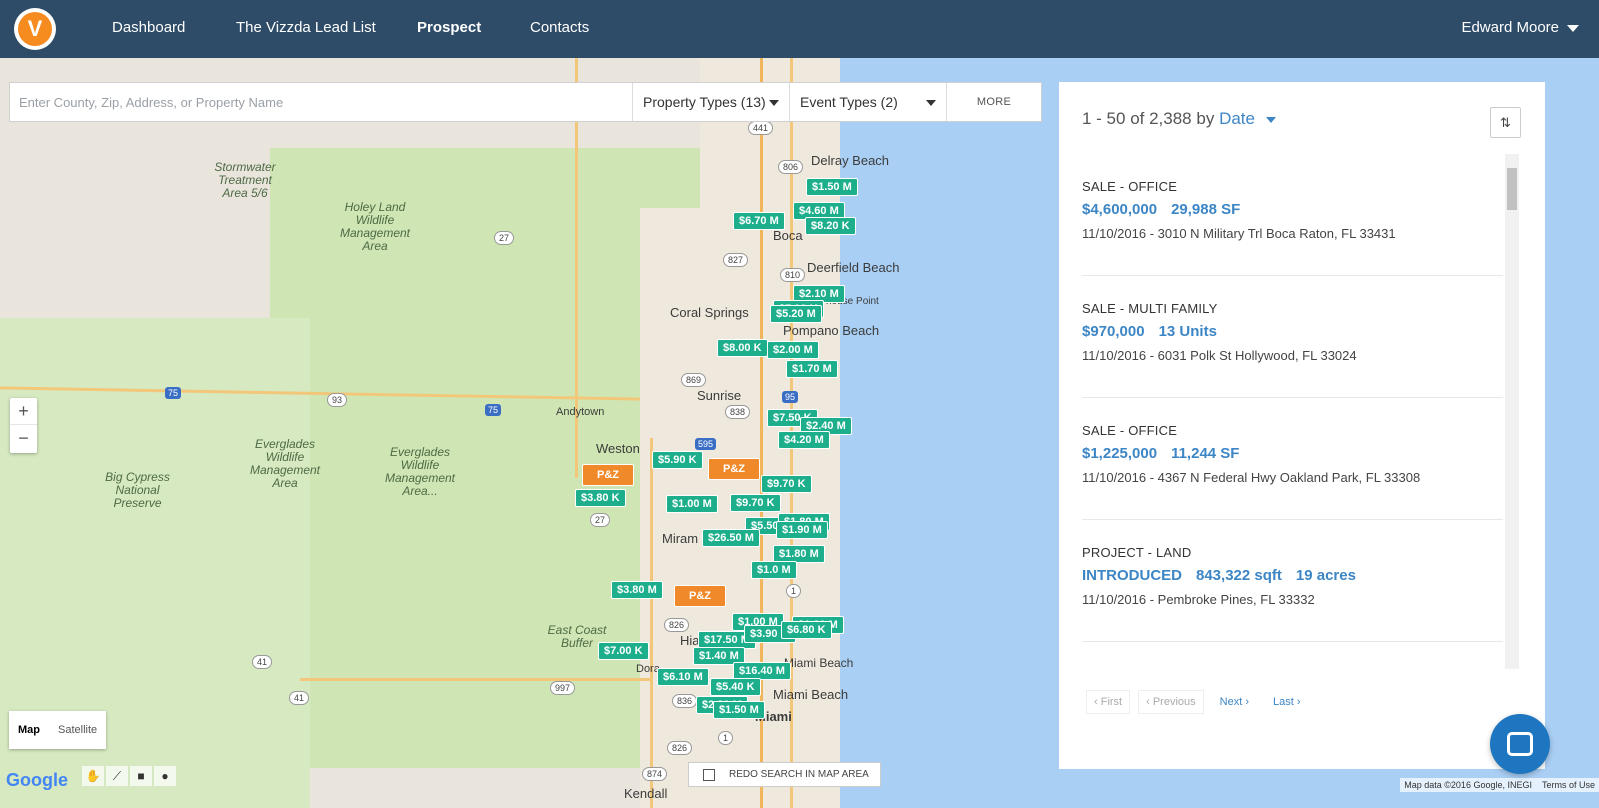  What do you see at coordinates (1234, 702) in the screenshot?
I see `next-page-button: Next ›` at bounding box center [1234, 702].